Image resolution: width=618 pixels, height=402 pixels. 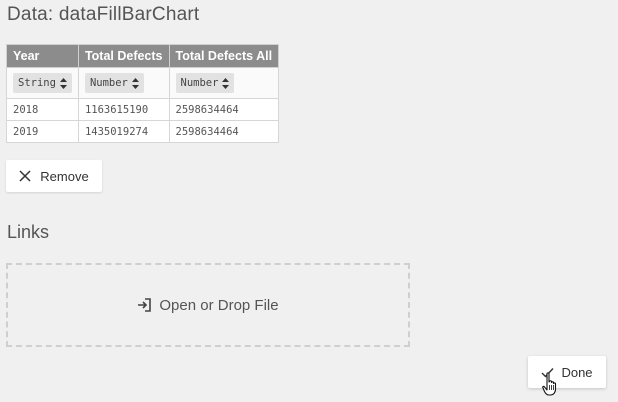 I want to click on table-cell-year: 2019, so click(x=42, y=131).